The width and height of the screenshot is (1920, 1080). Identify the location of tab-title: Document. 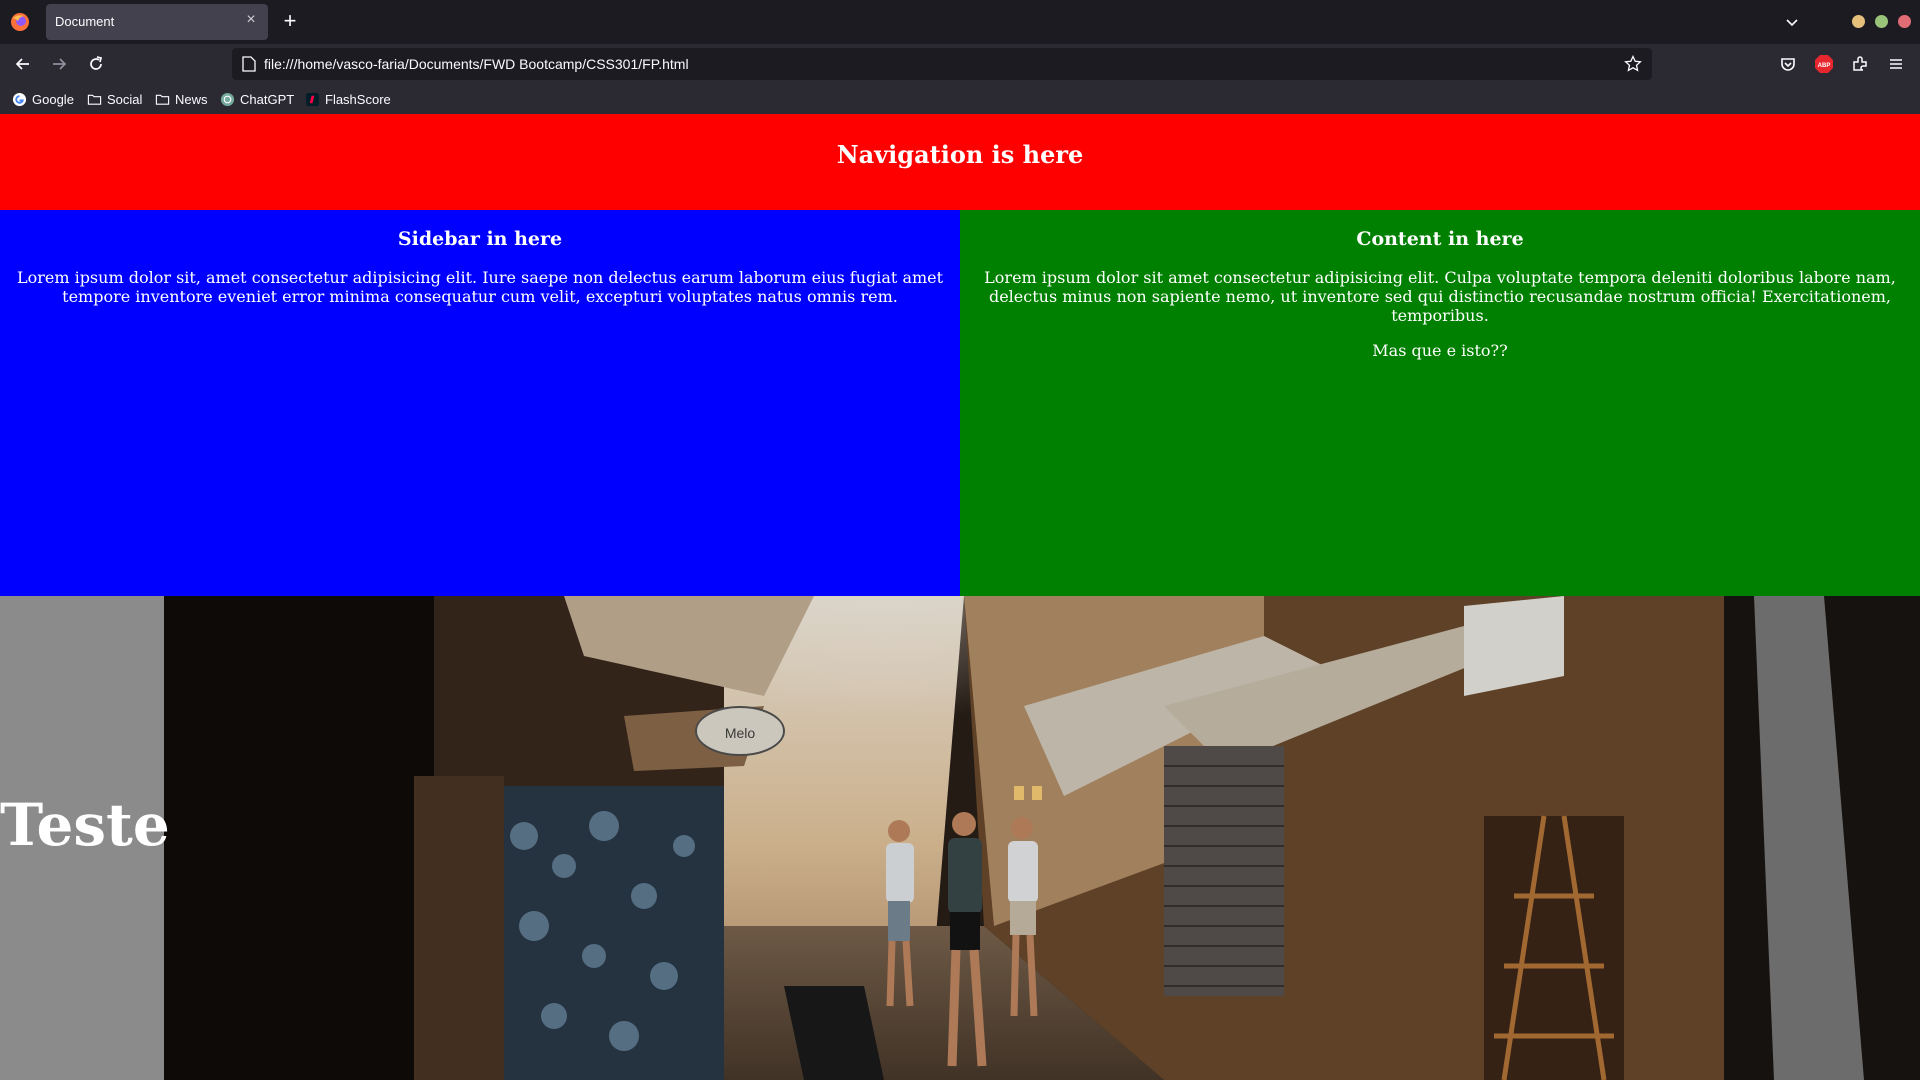
(85, 21).